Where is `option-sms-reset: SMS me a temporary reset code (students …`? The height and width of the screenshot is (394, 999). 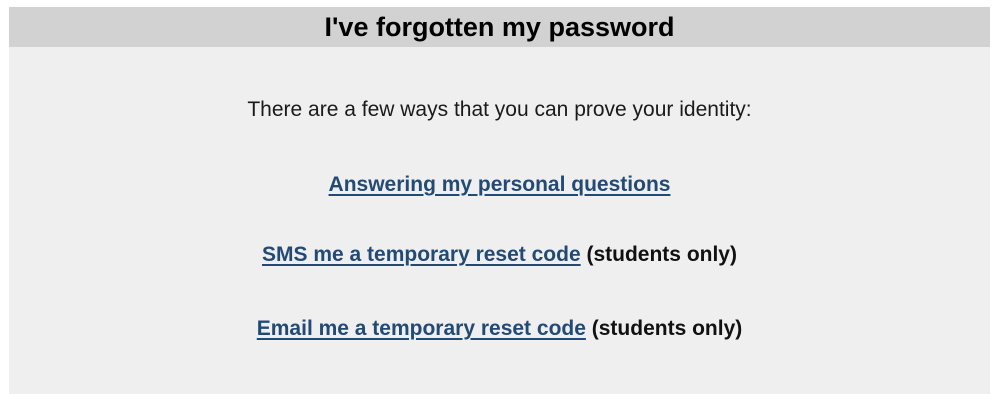 option-sms-reset: SMS me a temporary reset code (students … is located at coordinates (499, 255).